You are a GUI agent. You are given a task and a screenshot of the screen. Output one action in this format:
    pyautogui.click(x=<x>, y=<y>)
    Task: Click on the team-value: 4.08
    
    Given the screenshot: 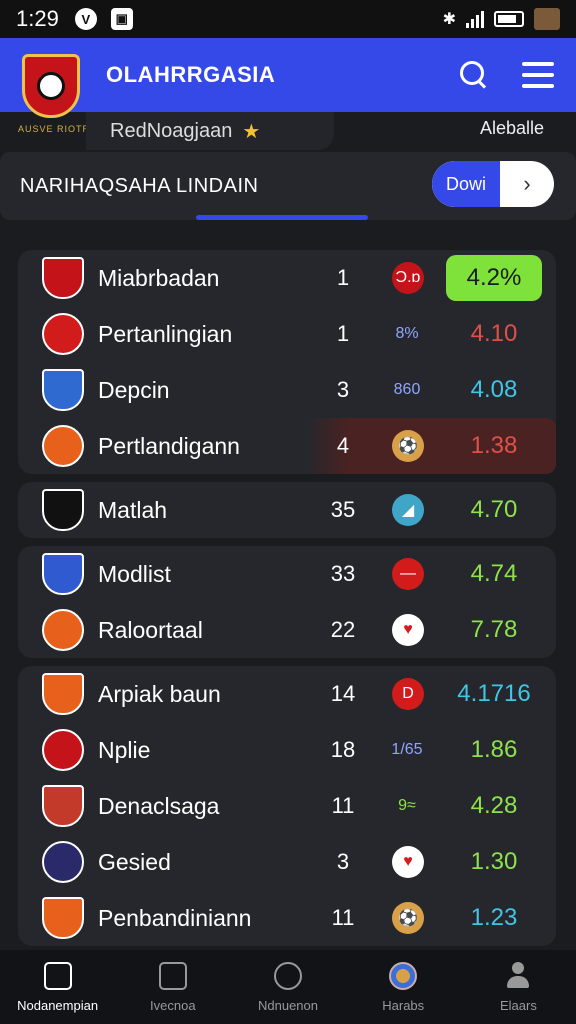 What is the action you would take?
    pyautogui.click(x=494, y=389)
    